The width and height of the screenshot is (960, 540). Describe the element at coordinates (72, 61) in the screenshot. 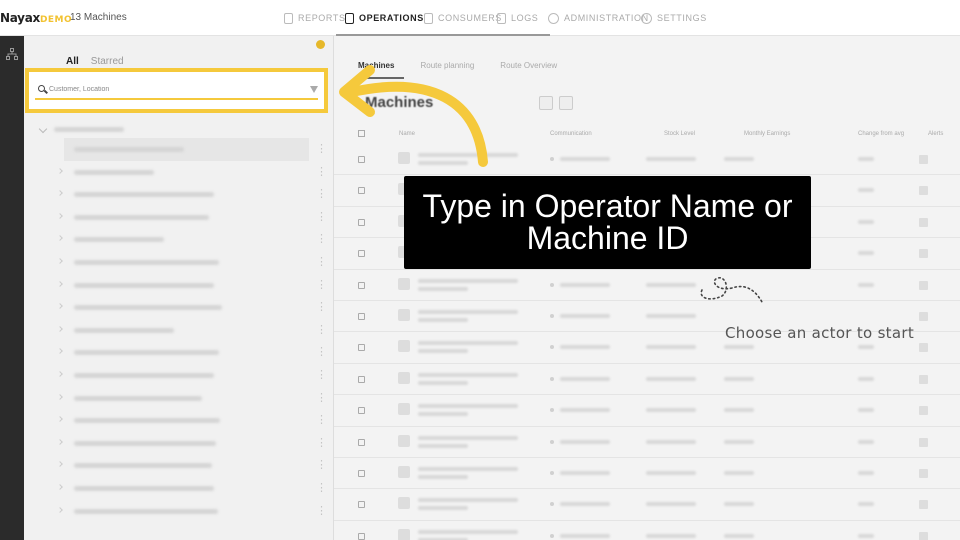

I see `tab-all: All` at that location.